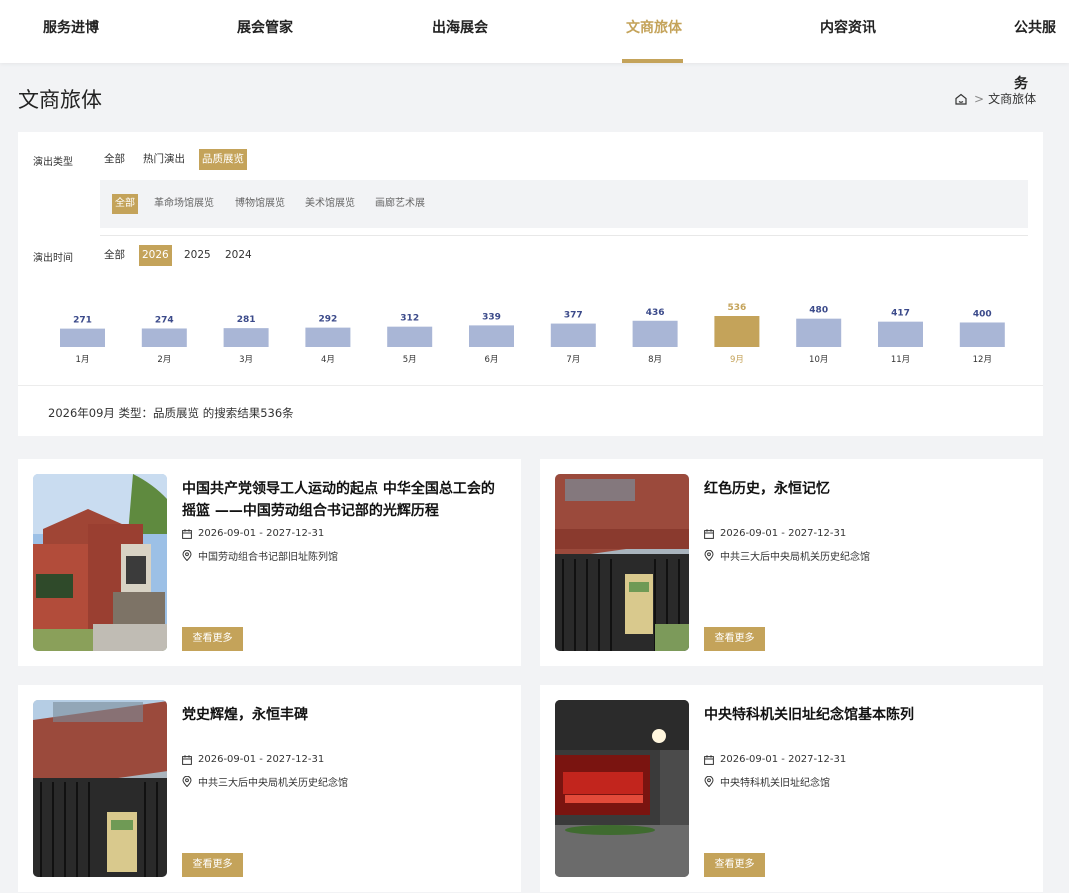  I want to click on type-filter-label: 演出类型, so click(53, 162).